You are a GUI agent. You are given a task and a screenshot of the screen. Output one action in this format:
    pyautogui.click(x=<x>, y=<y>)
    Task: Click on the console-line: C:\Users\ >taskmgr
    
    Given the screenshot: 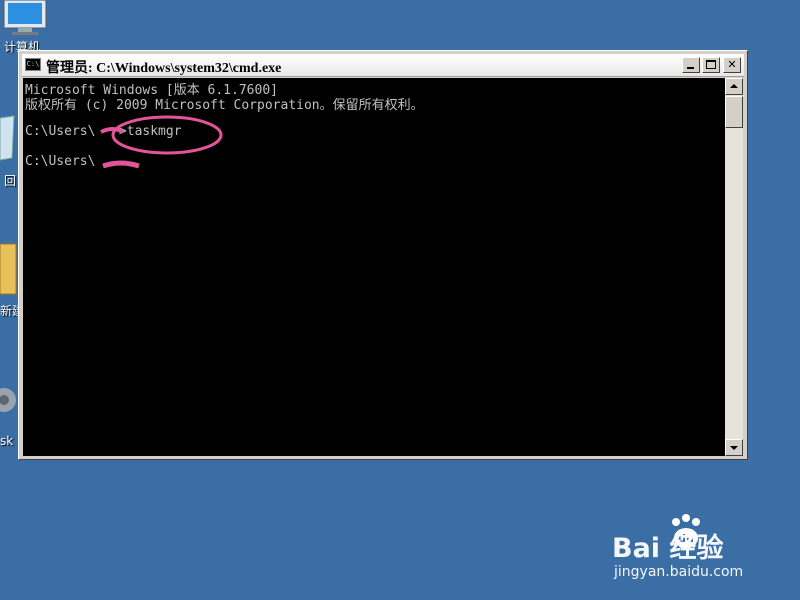 What is the action you would take?
    pyautogui.click(x=103, y=131)
    